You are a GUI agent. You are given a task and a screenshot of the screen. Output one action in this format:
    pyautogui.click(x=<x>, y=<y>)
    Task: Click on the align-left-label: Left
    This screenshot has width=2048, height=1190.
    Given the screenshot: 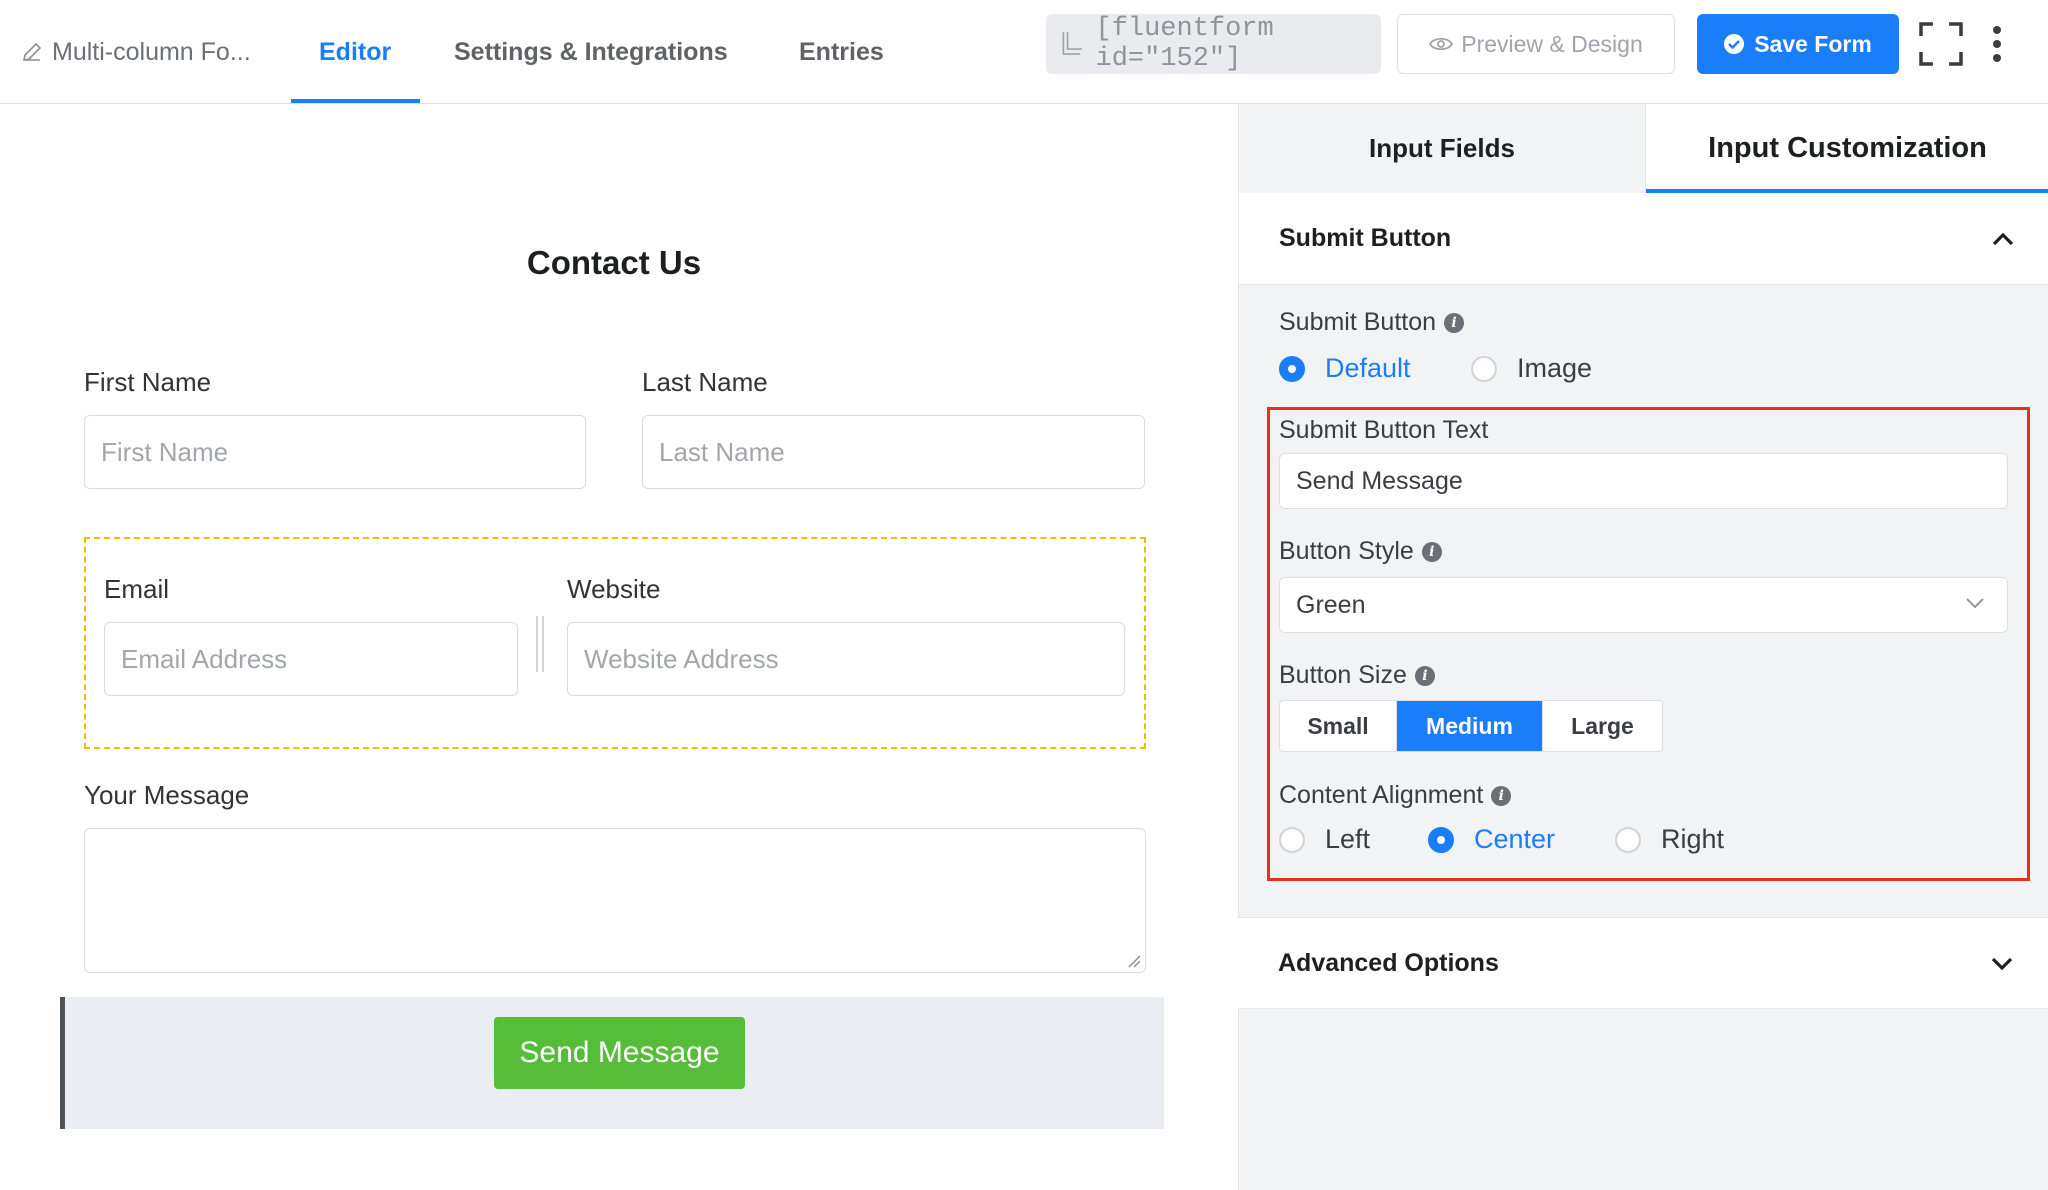 What is the action you would take?
    pyautogui.click(x=1348, y=839)
    